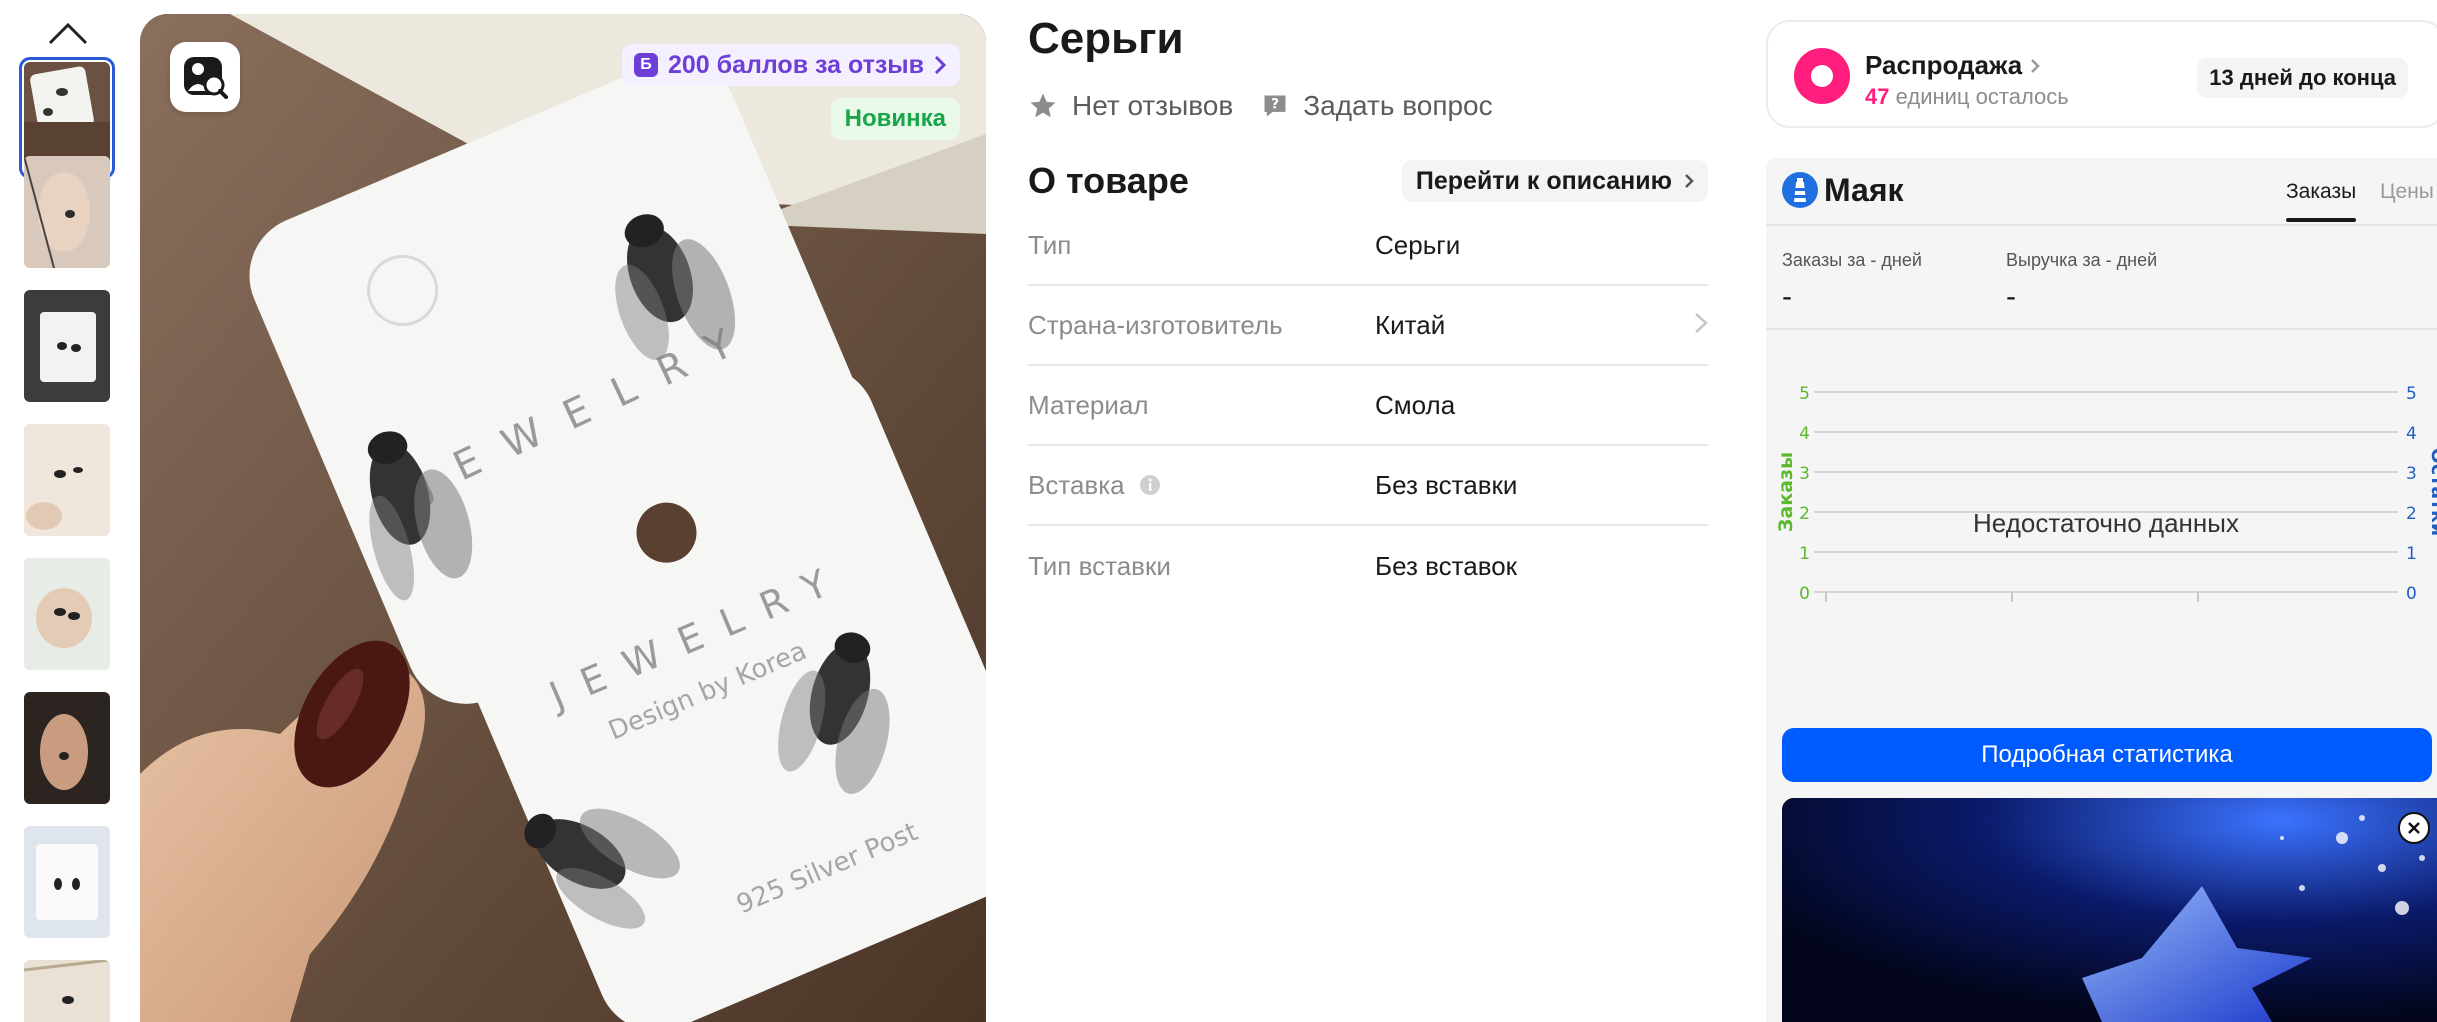 Image resolution: width=2437 pixels, height=1022 pixels. I want to click on orders-stat-value: -, so click(1787, 296).